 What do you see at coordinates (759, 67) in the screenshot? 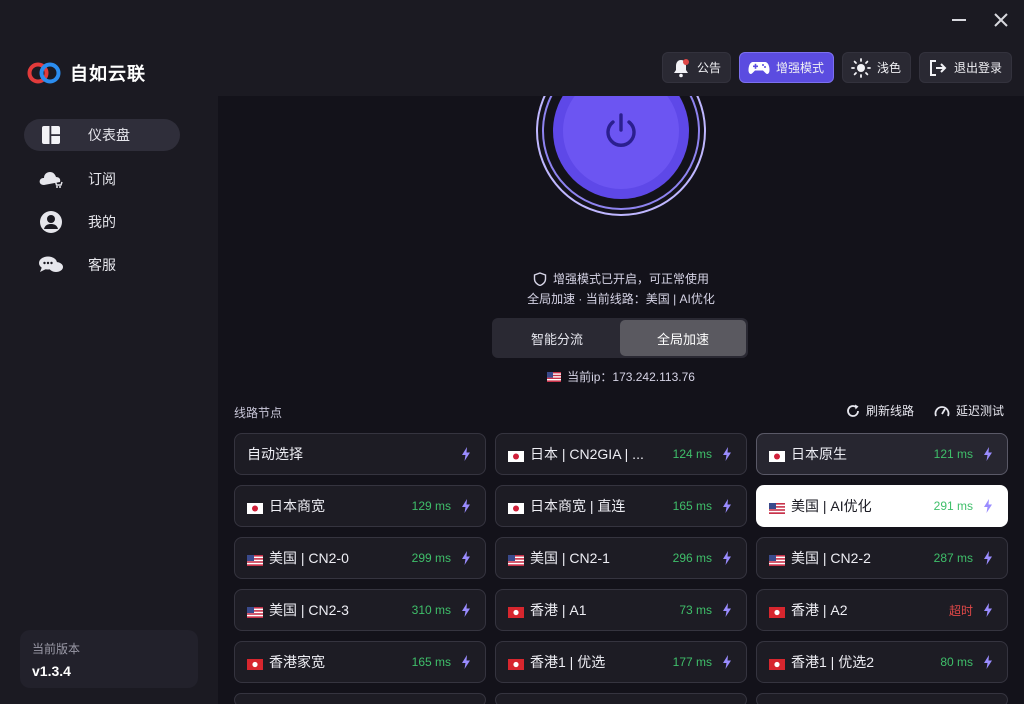
I see `gamepad-icon` at bounding box center [759, 67].